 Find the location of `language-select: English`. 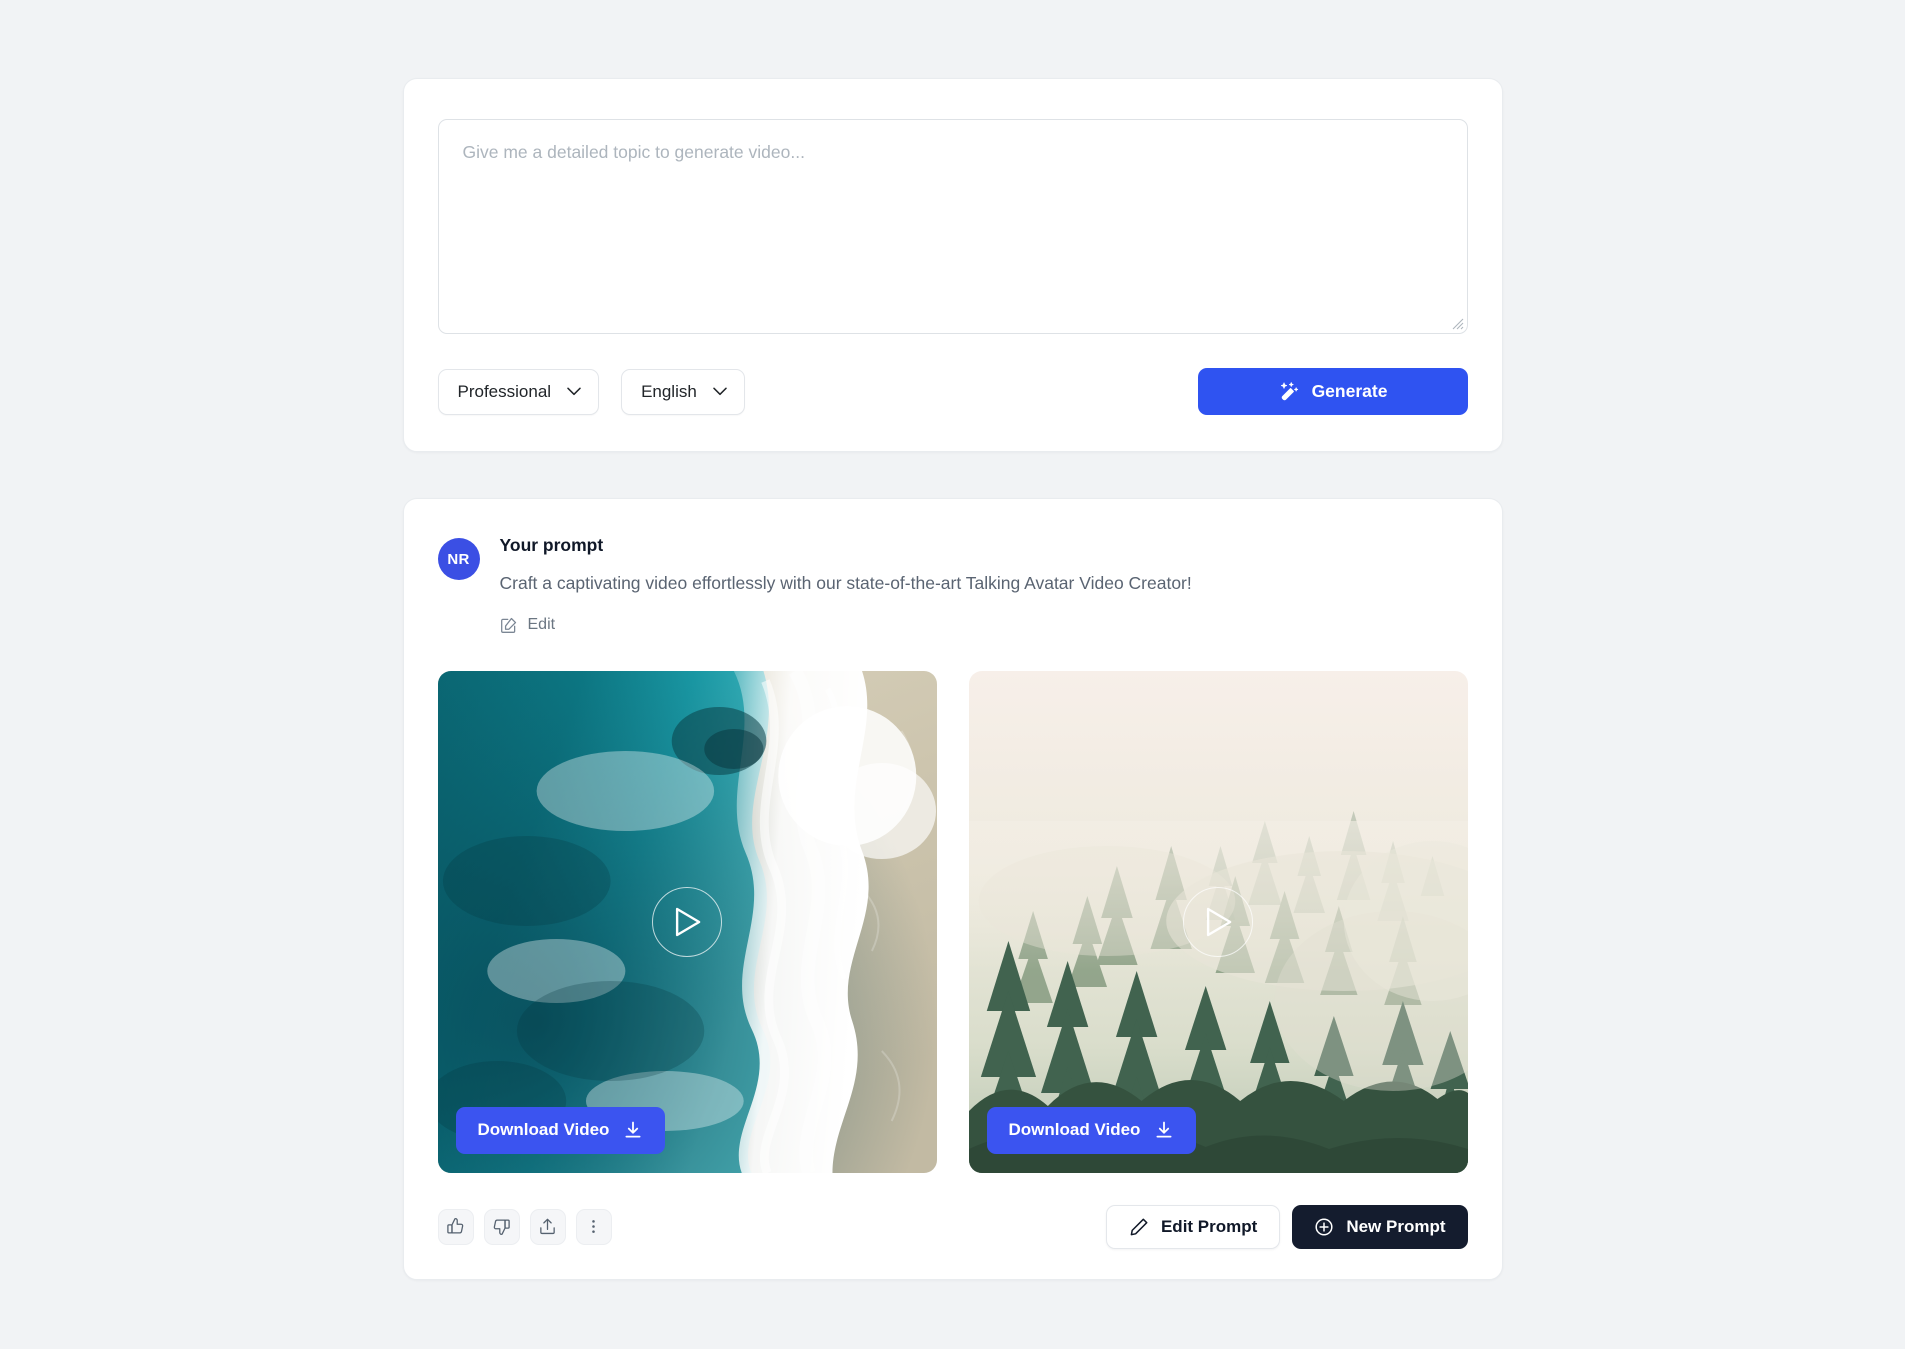

language-select: English is located at coordinates (683, 391).